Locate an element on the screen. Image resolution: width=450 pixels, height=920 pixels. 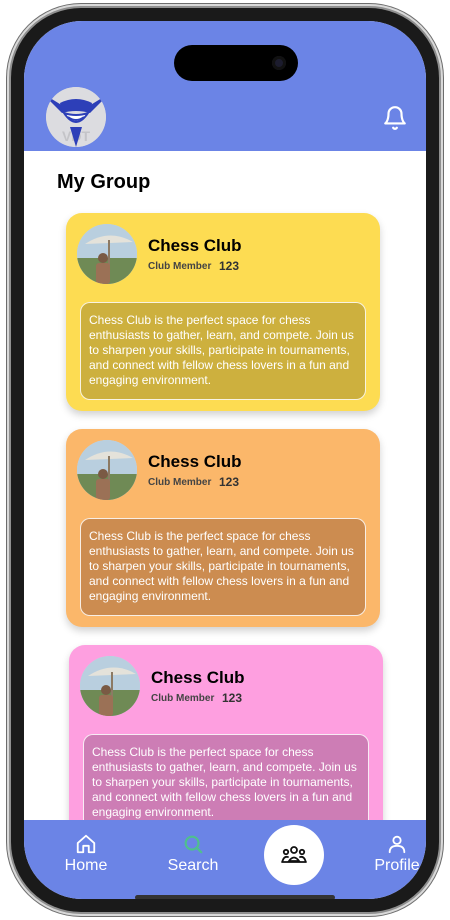
group-icon is located at coordinates (294, 854).